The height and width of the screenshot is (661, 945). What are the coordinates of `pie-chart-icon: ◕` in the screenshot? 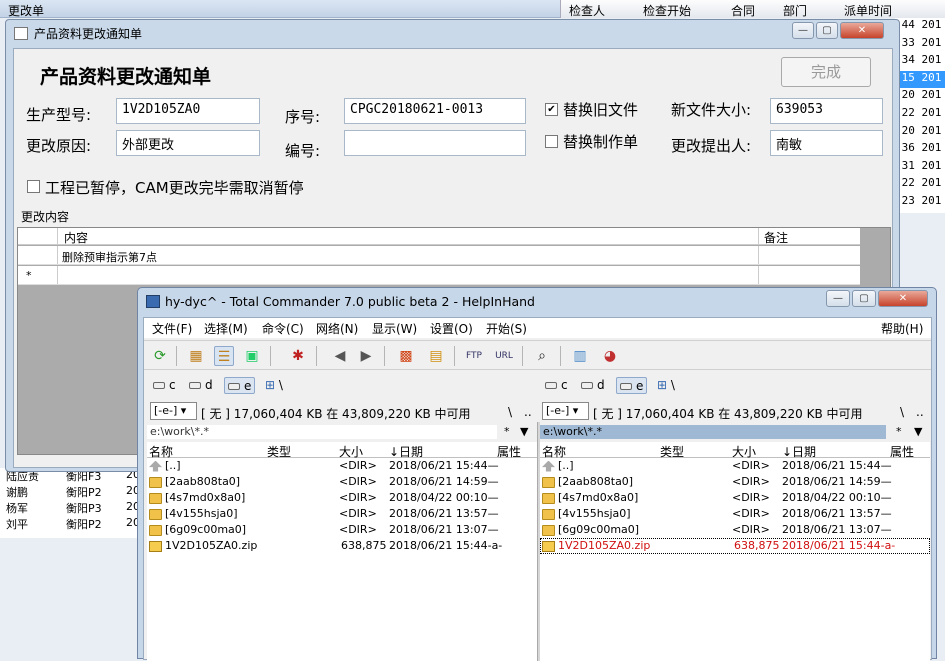 It's located at (610, 356).